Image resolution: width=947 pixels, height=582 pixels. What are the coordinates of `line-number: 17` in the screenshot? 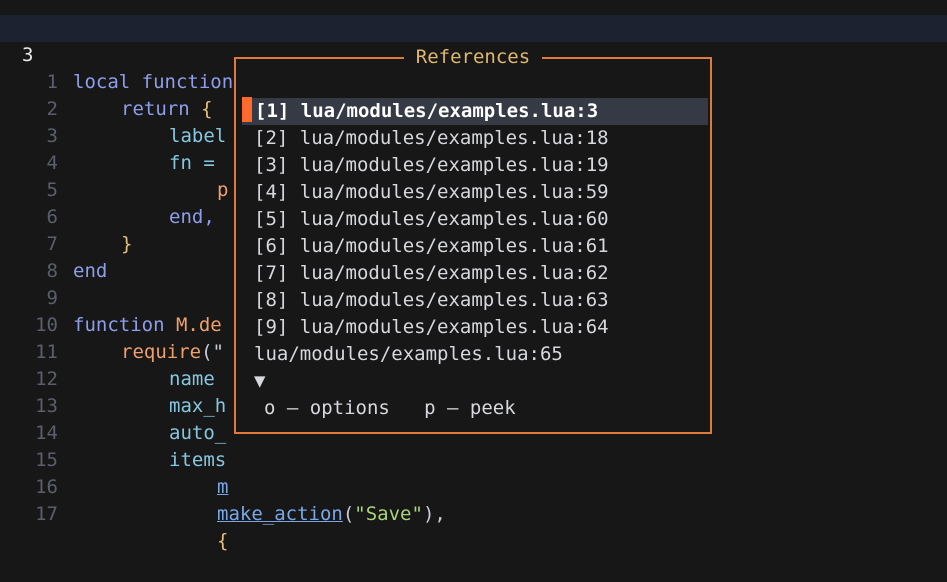 It's located at (46, 514).